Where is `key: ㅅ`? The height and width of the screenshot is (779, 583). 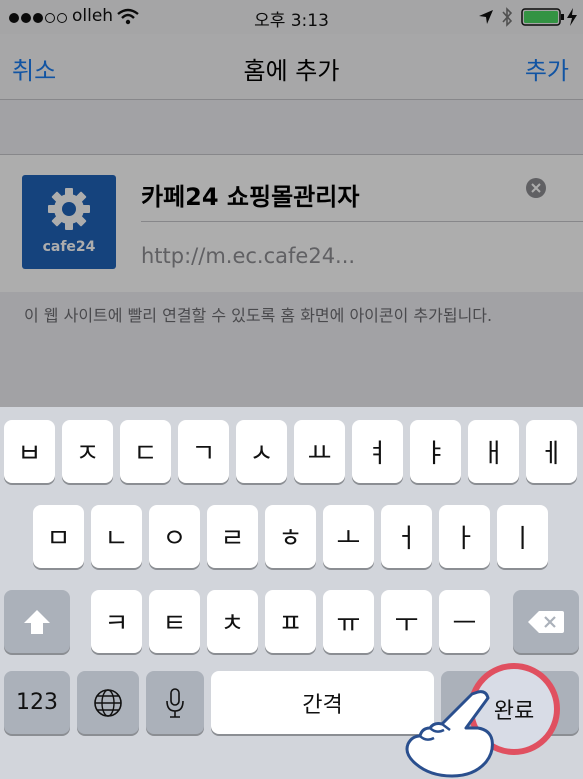
key: ㅅ is located at coordinates (261, 451).